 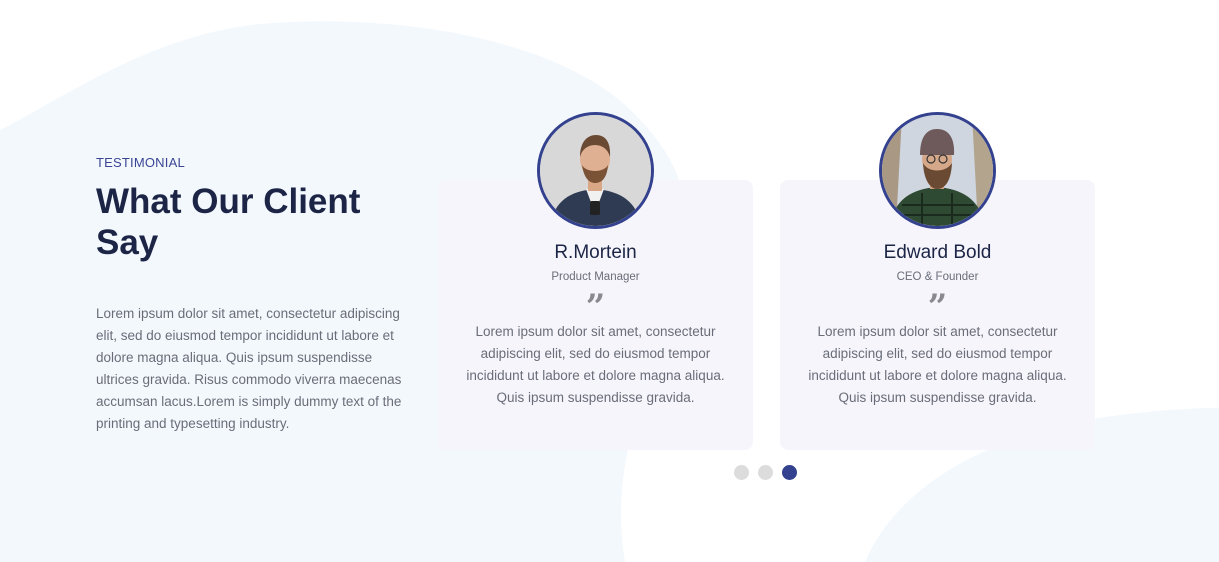 I want to click on carousel-pagination, so click(x=765, y=472).